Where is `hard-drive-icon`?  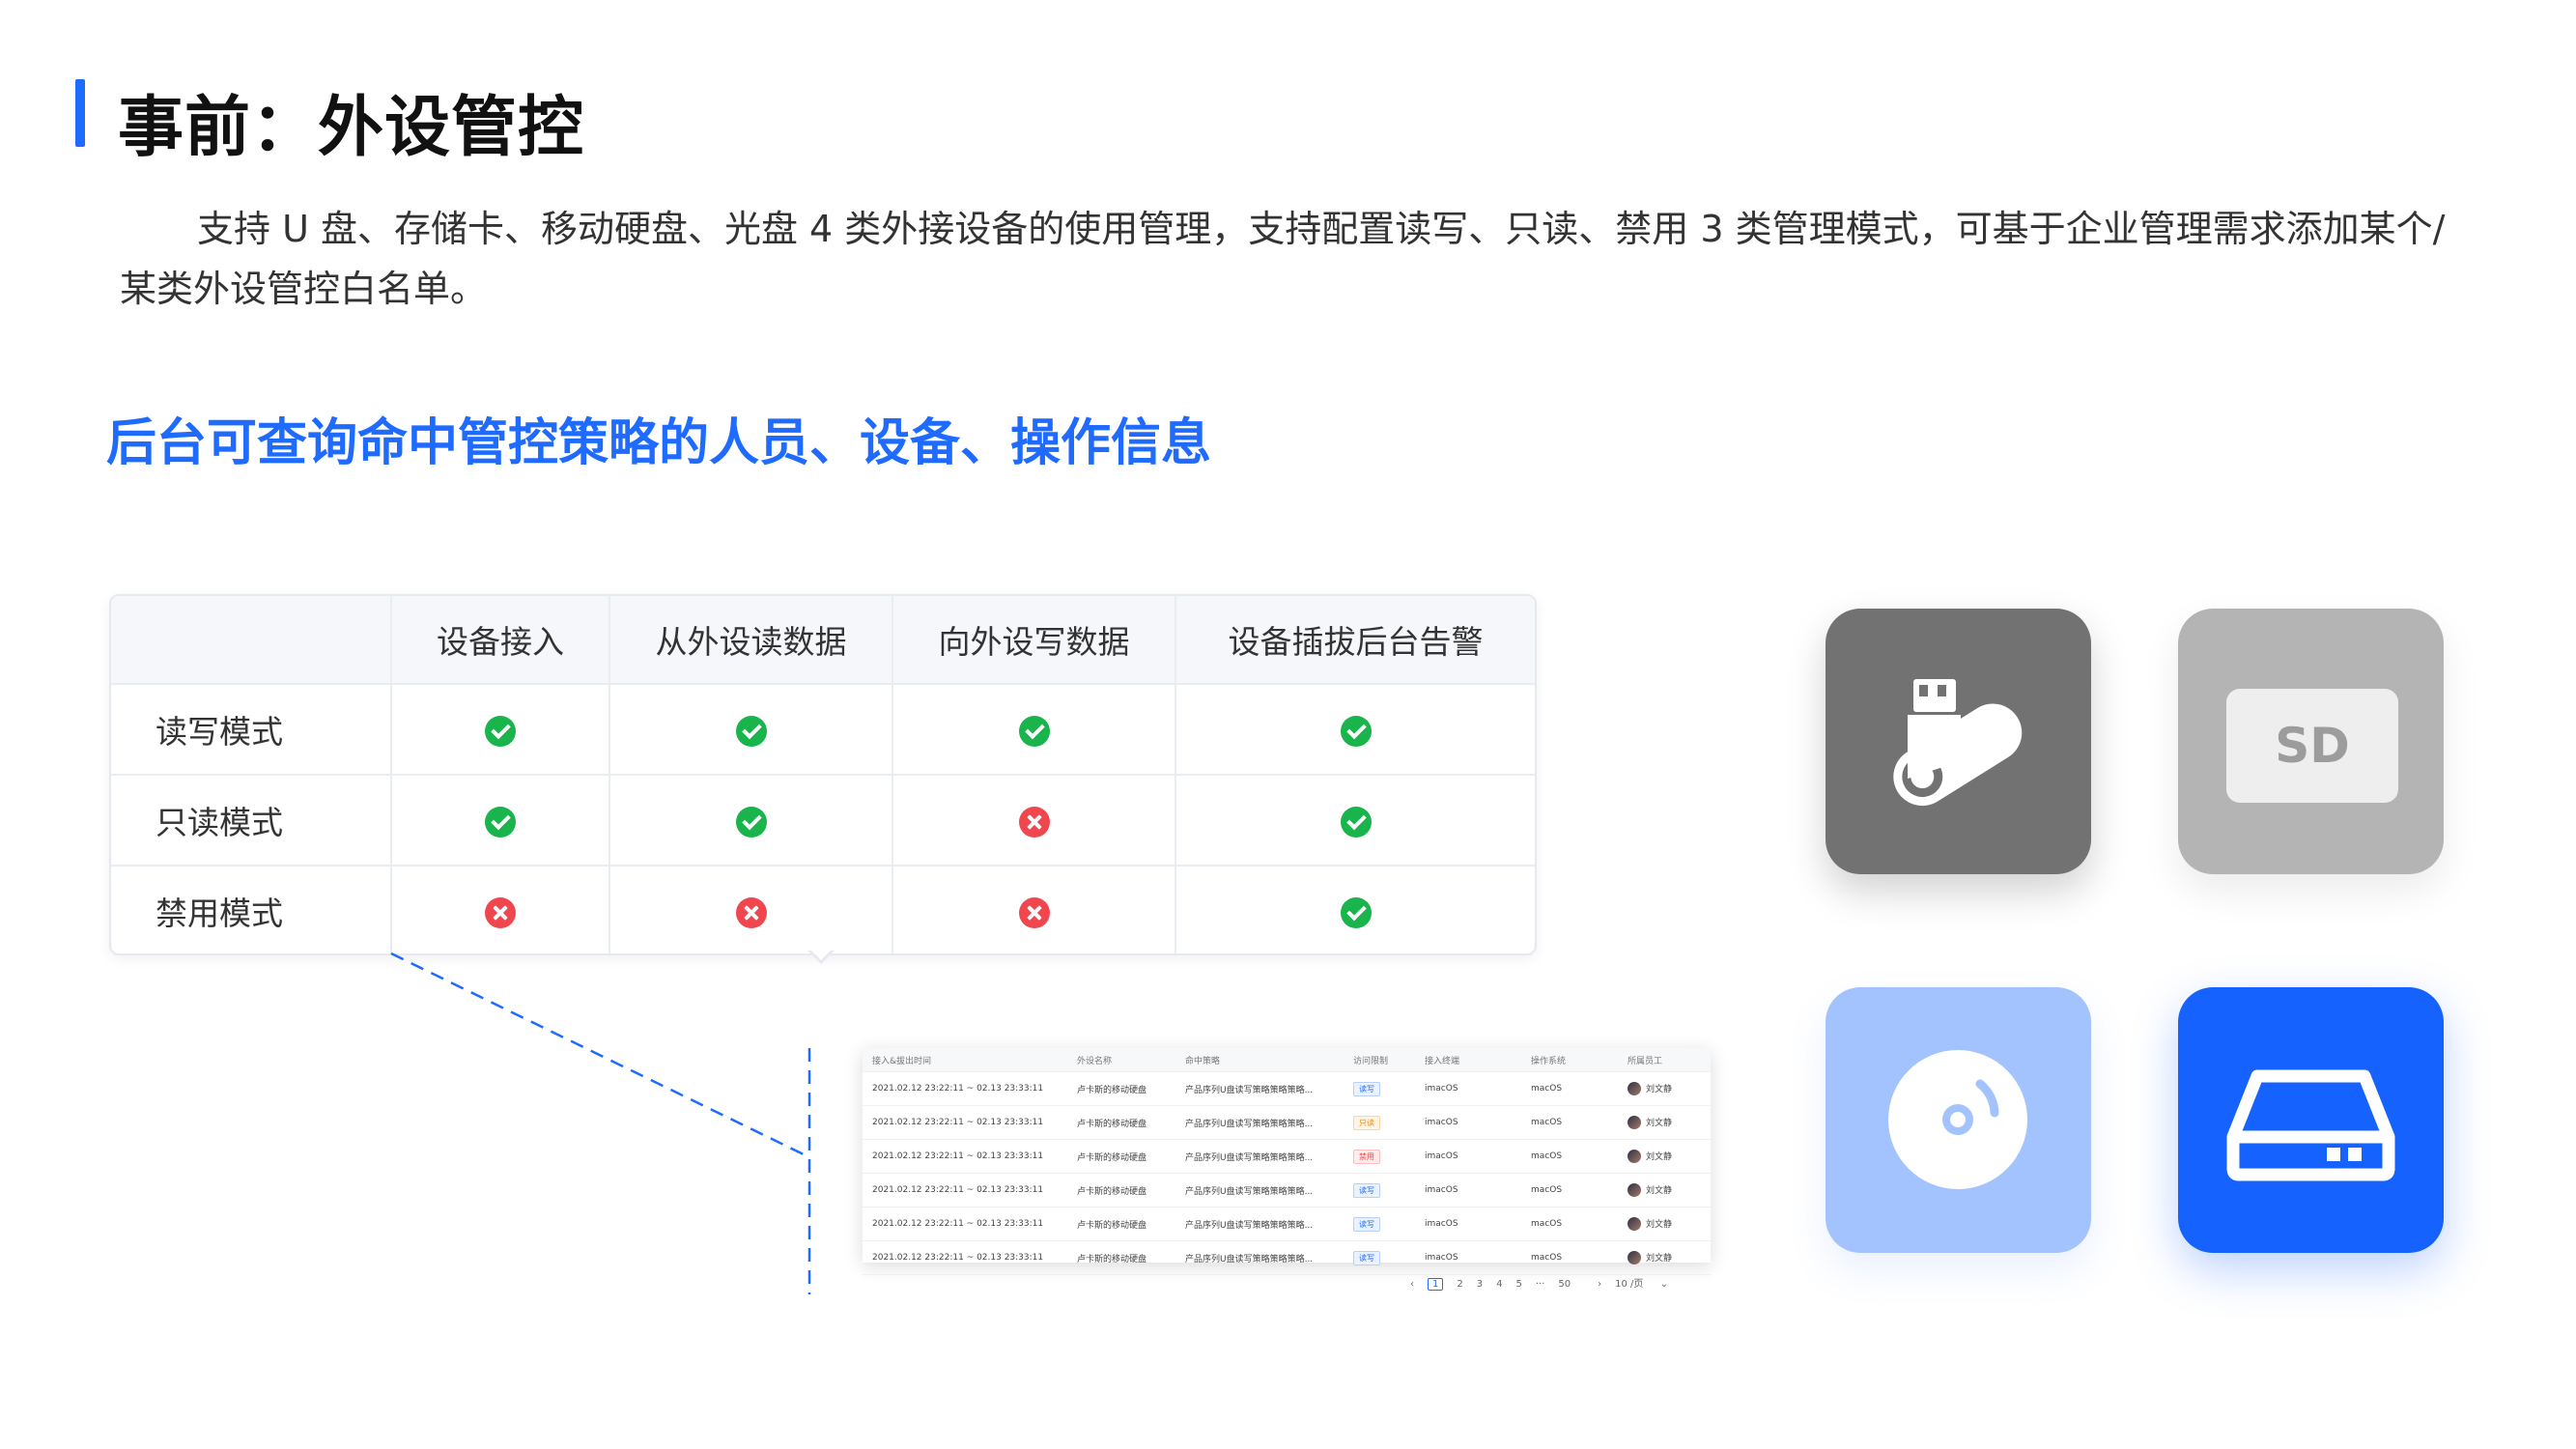 hard-drive-icon is located at coordinates (2310, 1125).